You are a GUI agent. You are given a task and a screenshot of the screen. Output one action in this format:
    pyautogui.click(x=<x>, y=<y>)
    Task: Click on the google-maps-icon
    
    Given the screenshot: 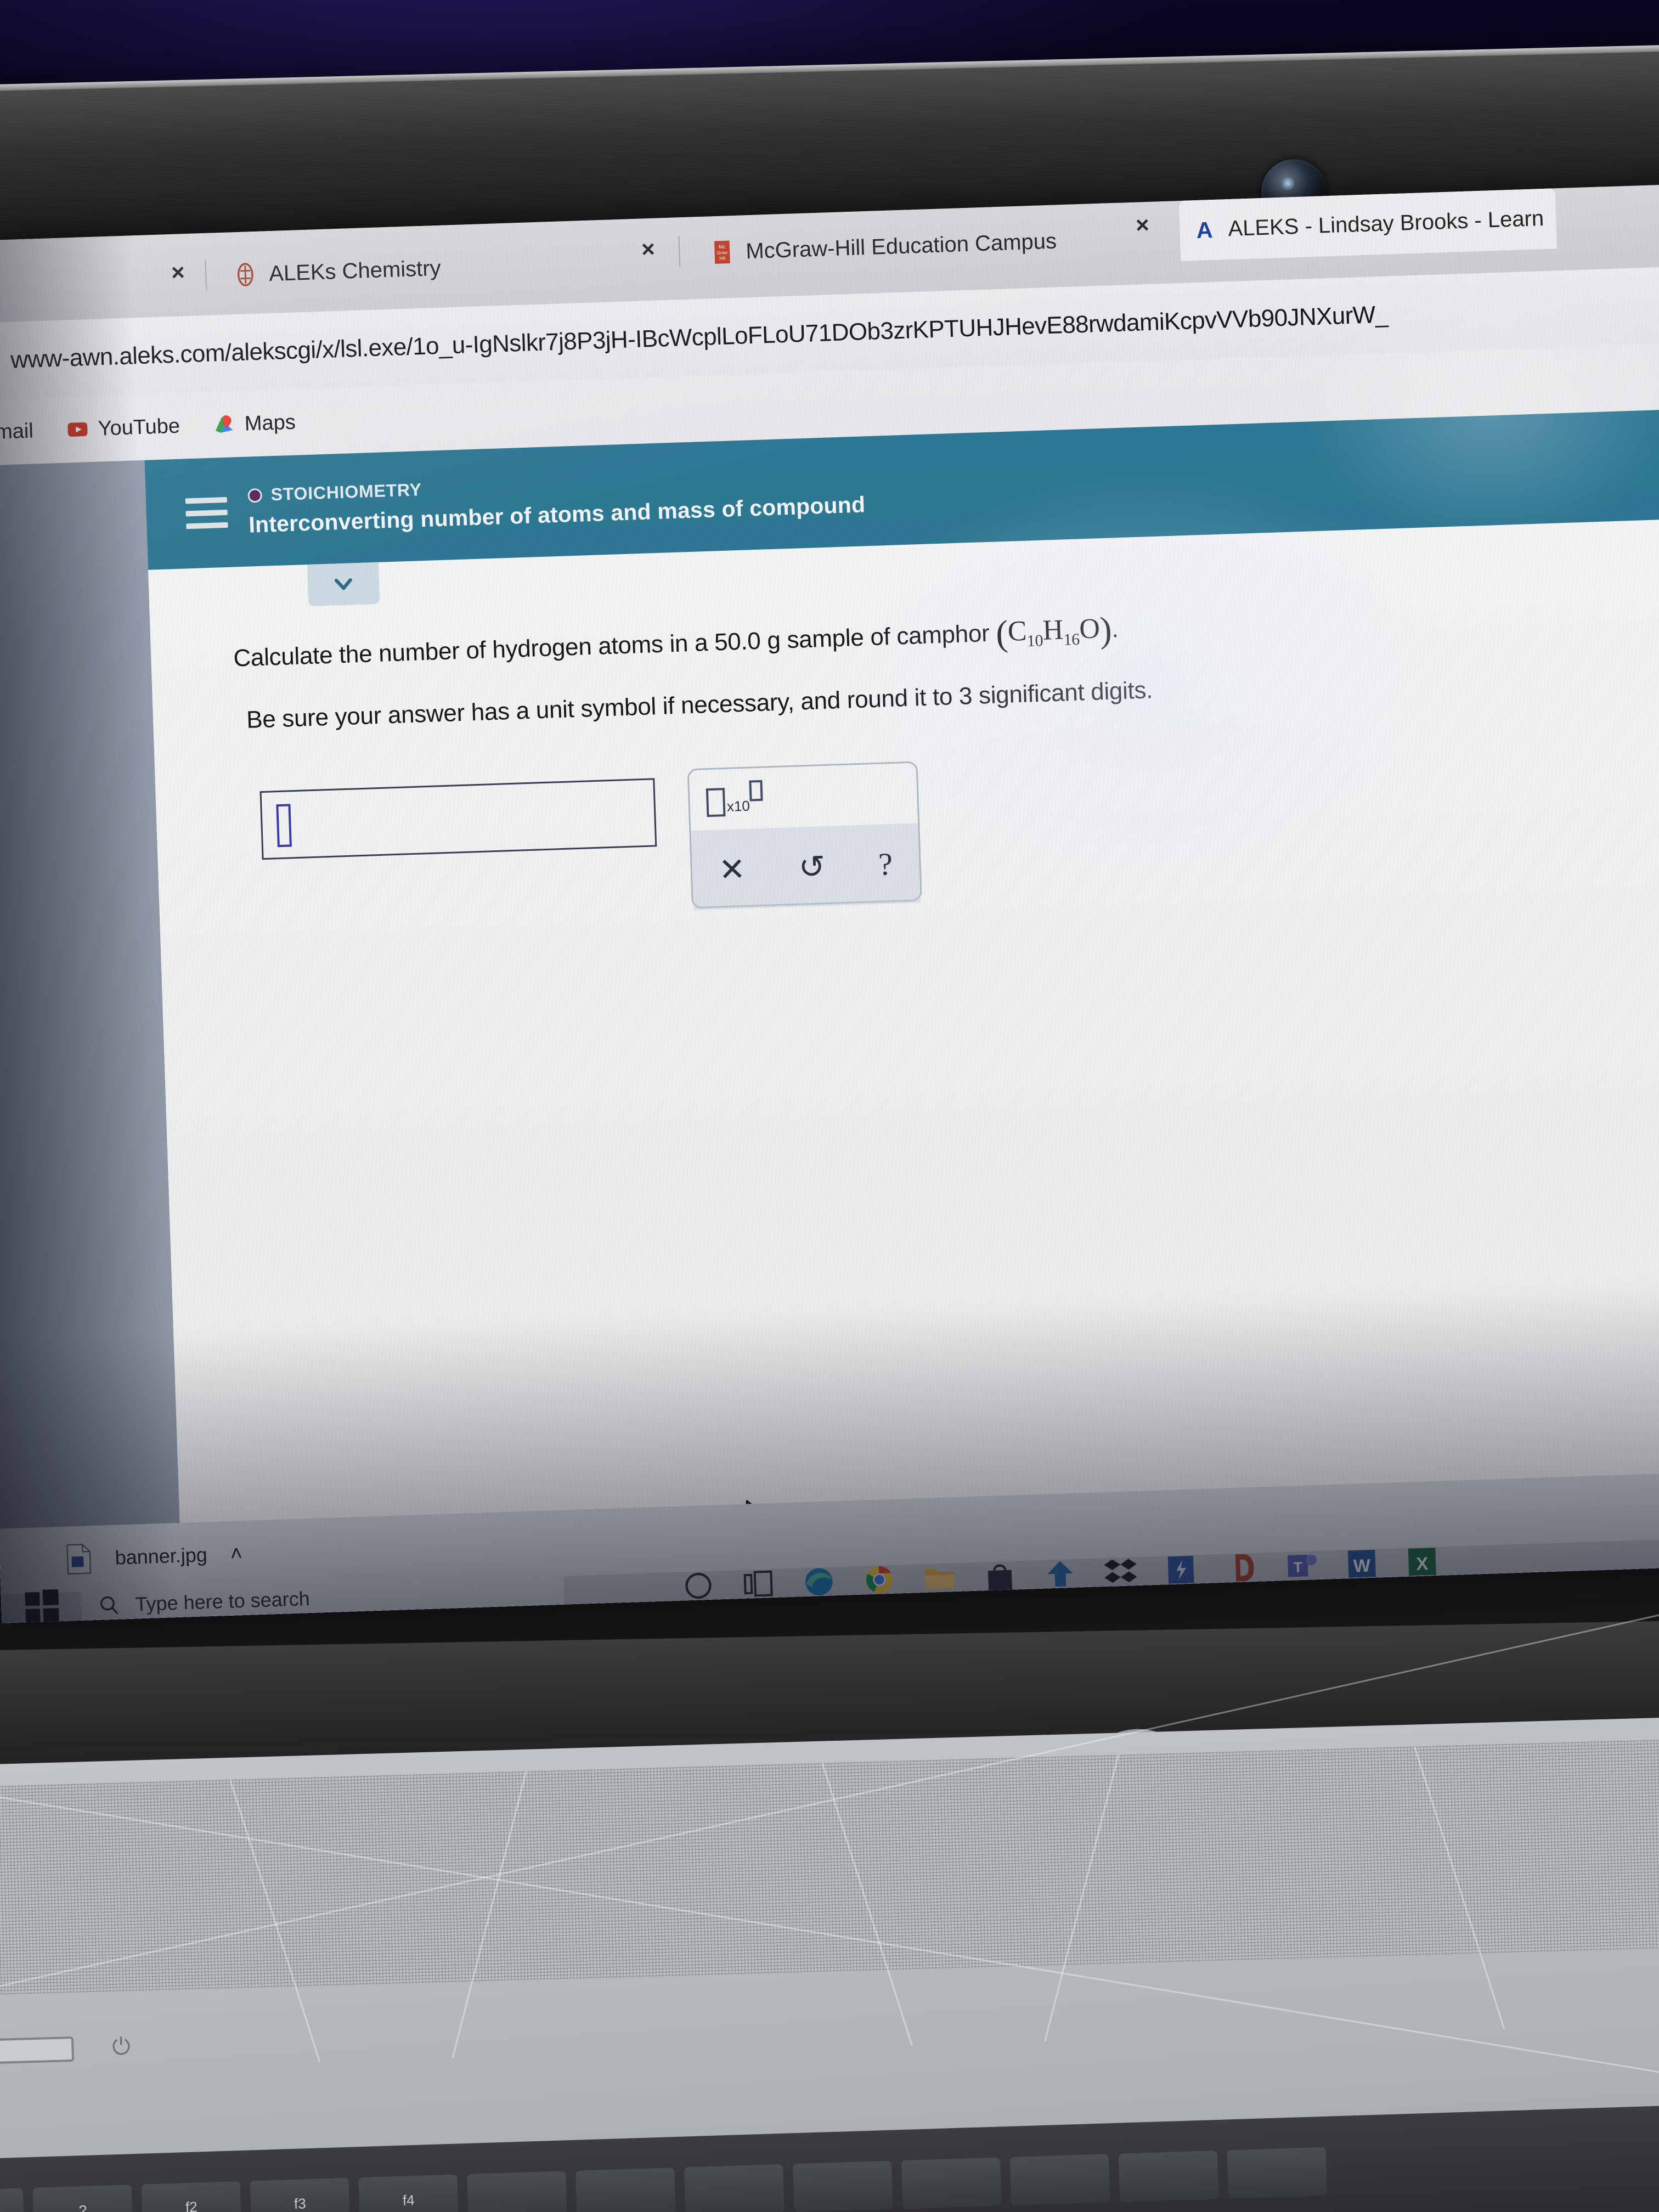 What is the action you would take?
    pyautogui.click(x=224, y=424)
    